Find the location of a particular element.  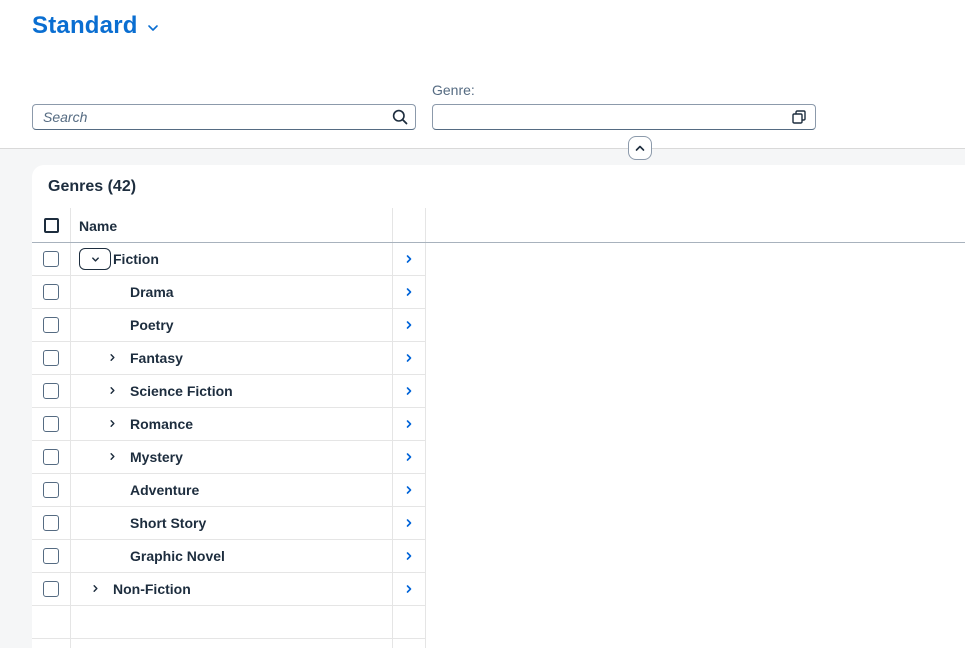

search-input is located at coordinates (212, 117).